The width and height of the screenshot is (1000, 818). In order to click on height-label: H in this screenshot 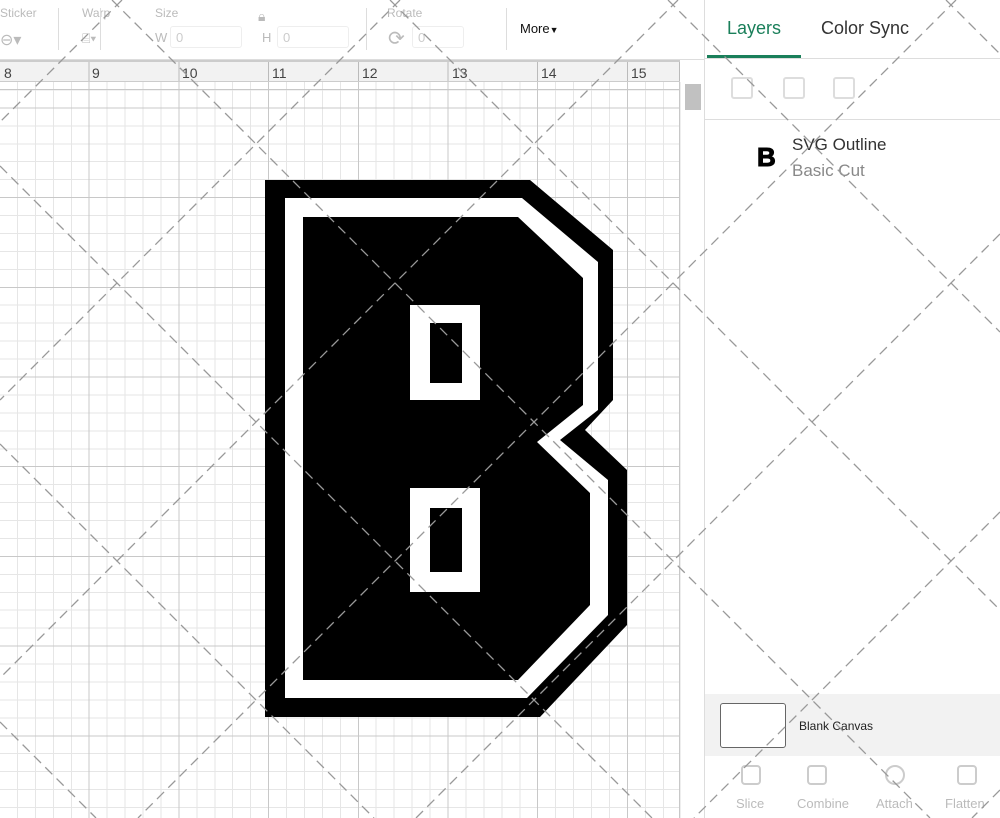, I will do `click(267, 37)`.